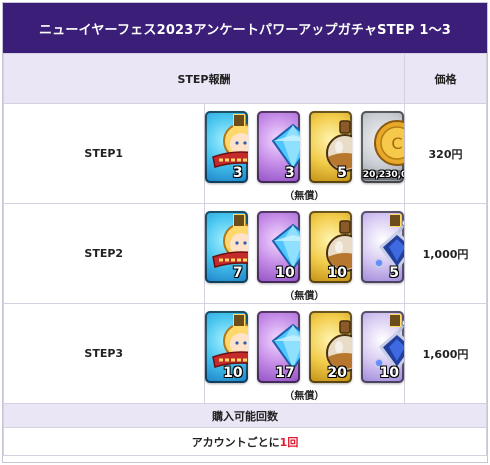 The width and height of the screenshot is (490, 465). What do you see at coordinates (245, 28) in the screenshot?
I see `panel-title: ニューイヤーフェス2023アンケートパワーアップガチャSTEP 1〜3` at bounding box center [245, 28].